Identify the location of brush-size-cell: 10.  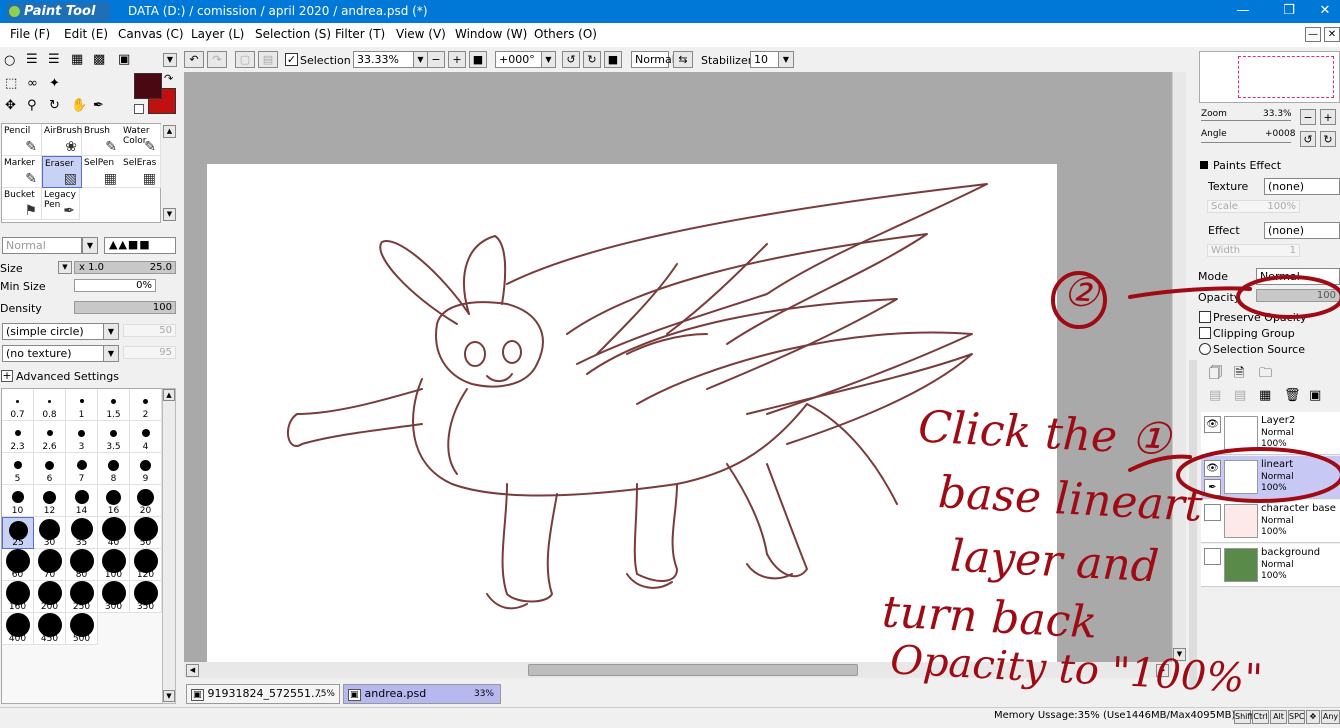
(18, 501).